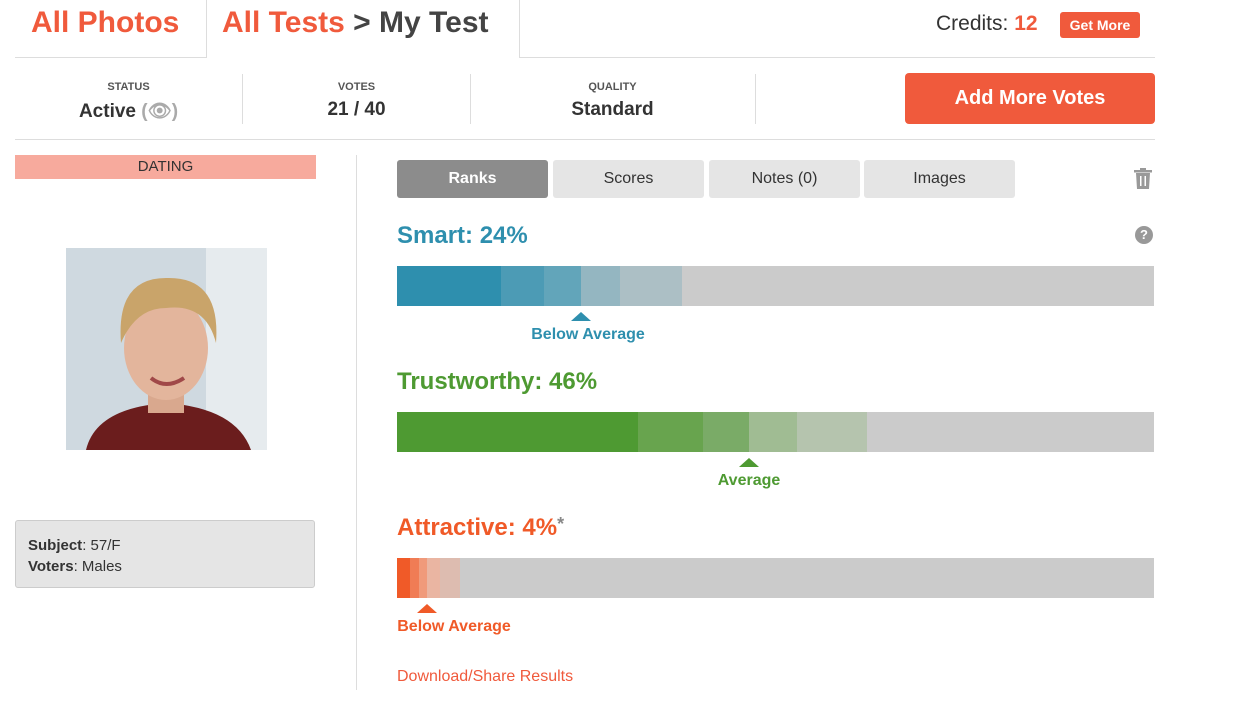 Image resolution: width=1252 pixels, height=720 pixels. Describe the element at coordinates (165, 554) in the screenshot. I see `subject-info: Subject: 57/F Voters: Males` at that location.